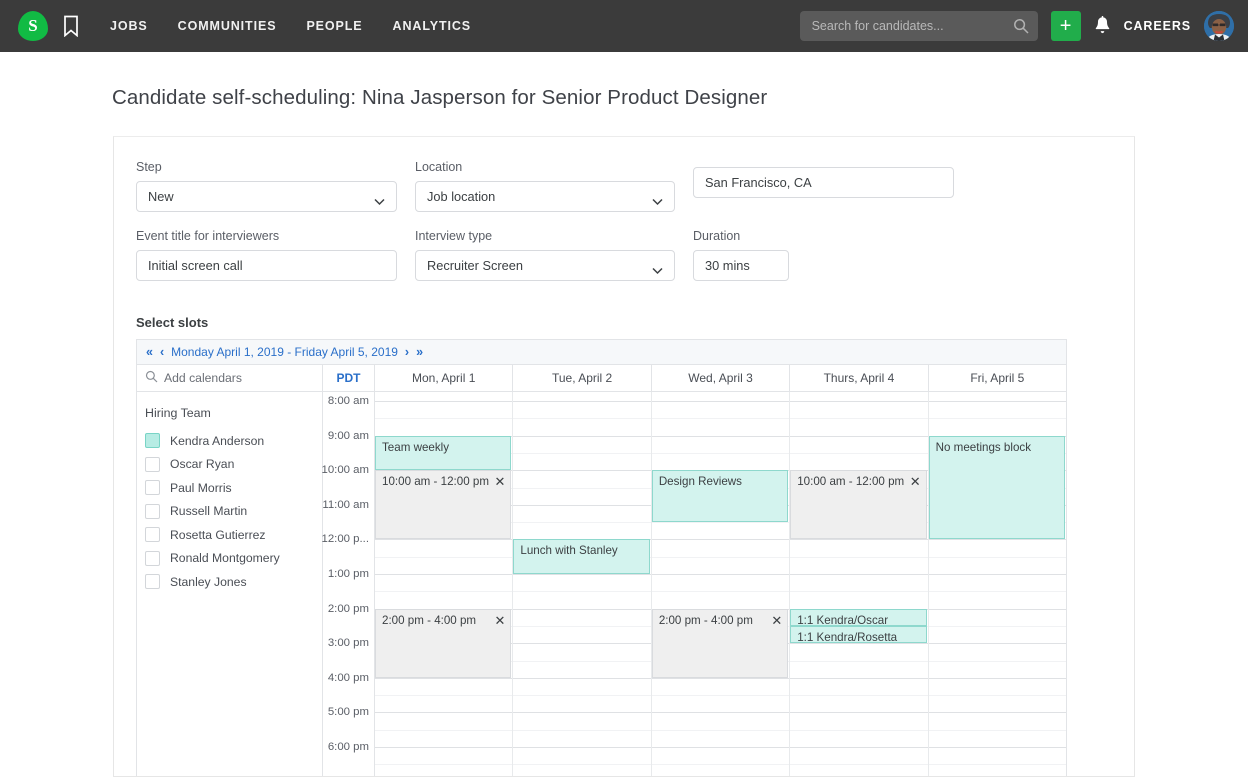 The image size is (1248, 777). I want to click on day-column: No meetings block, so click(997, 584).